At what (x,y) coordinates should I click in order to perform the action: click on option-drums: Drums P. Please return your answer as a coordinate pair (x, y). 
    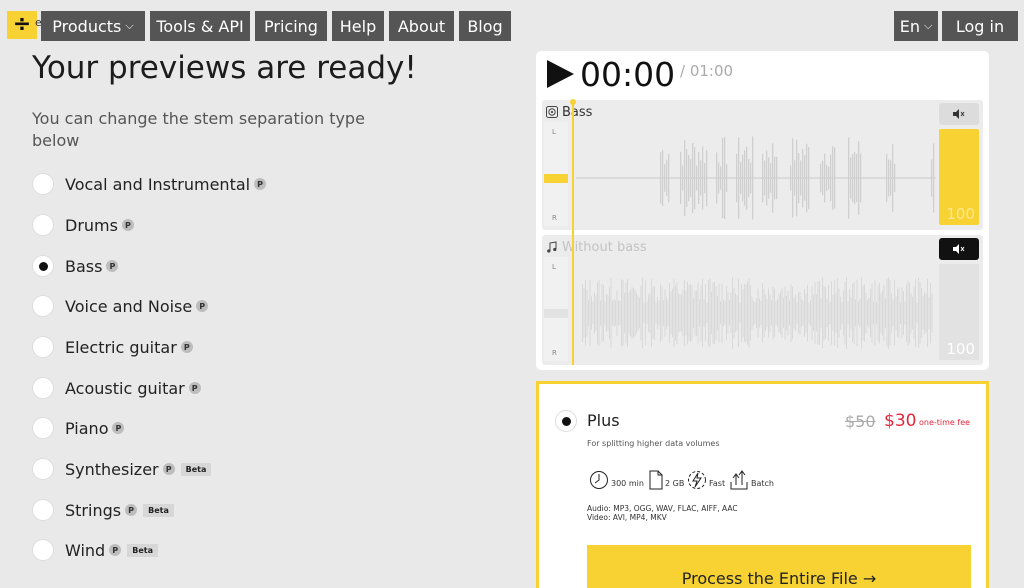
    Looking at the image, I should click on (83, 225).